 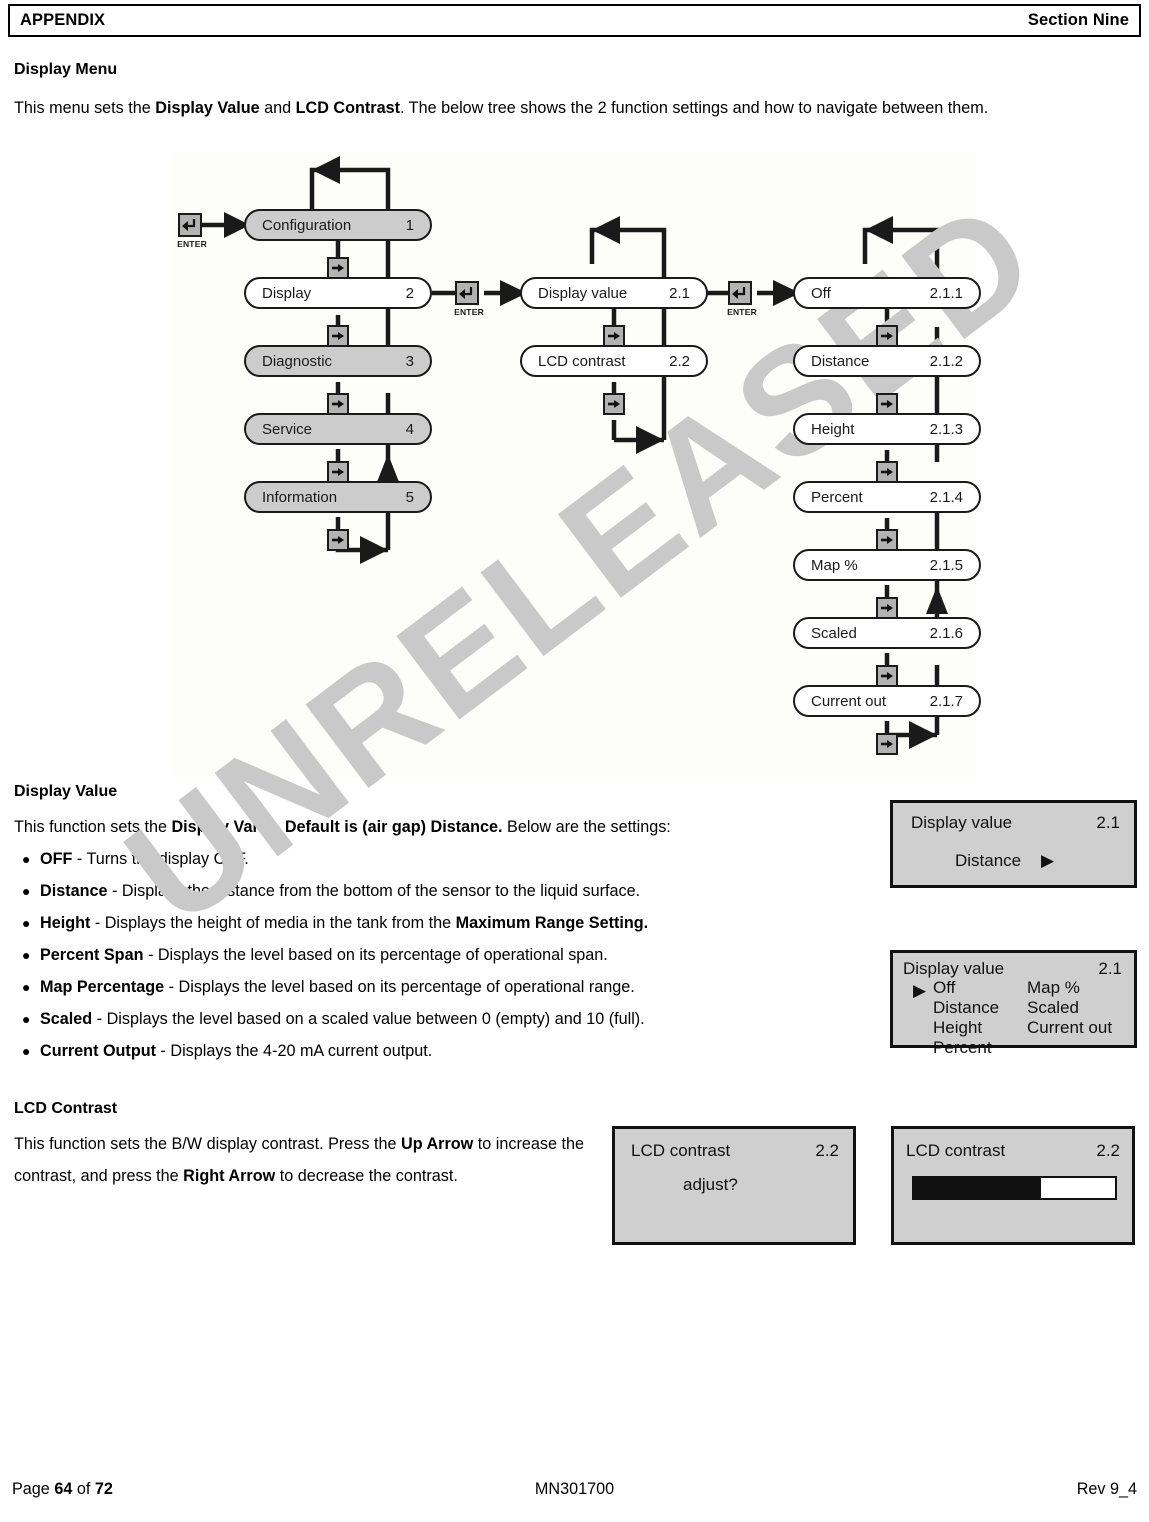 What do you see at coordinates (742, 299) in the screenshot?
I see `enter-key-icon-3: ENTER` at bounding box center [742, 299].